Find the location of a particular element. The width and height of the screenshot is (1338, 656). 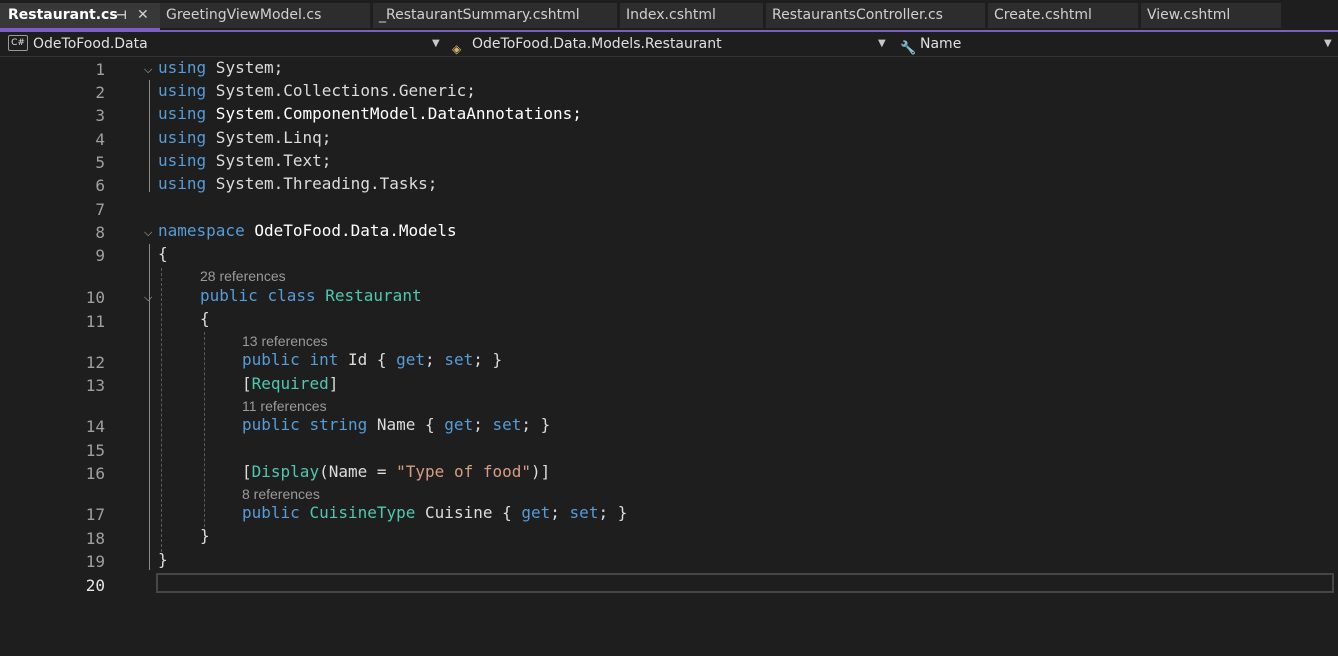

tab-create-cshtml: Create.cshtml is located at coordinates (1063, 15).